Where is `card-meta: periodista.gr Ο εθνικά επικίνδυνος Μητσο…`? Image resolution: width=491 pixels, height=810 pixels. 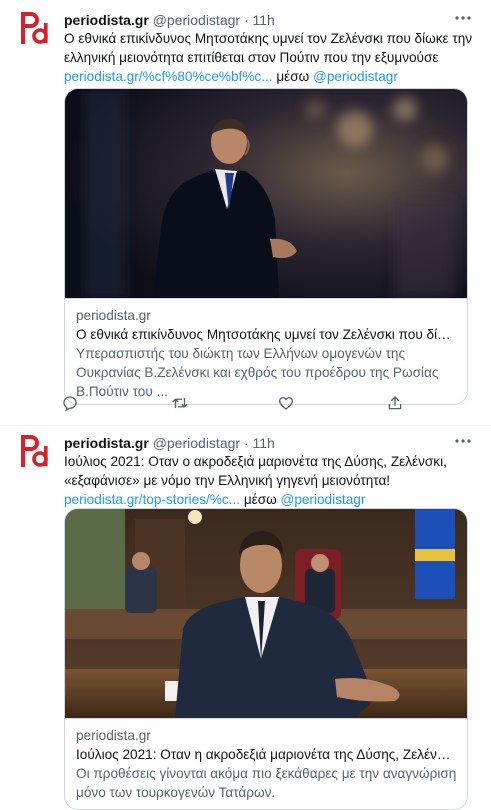 card-meta: periodista.gr Ο εθνικά επικίνδυνος Μητσο… is located at coordinates (266, 351).